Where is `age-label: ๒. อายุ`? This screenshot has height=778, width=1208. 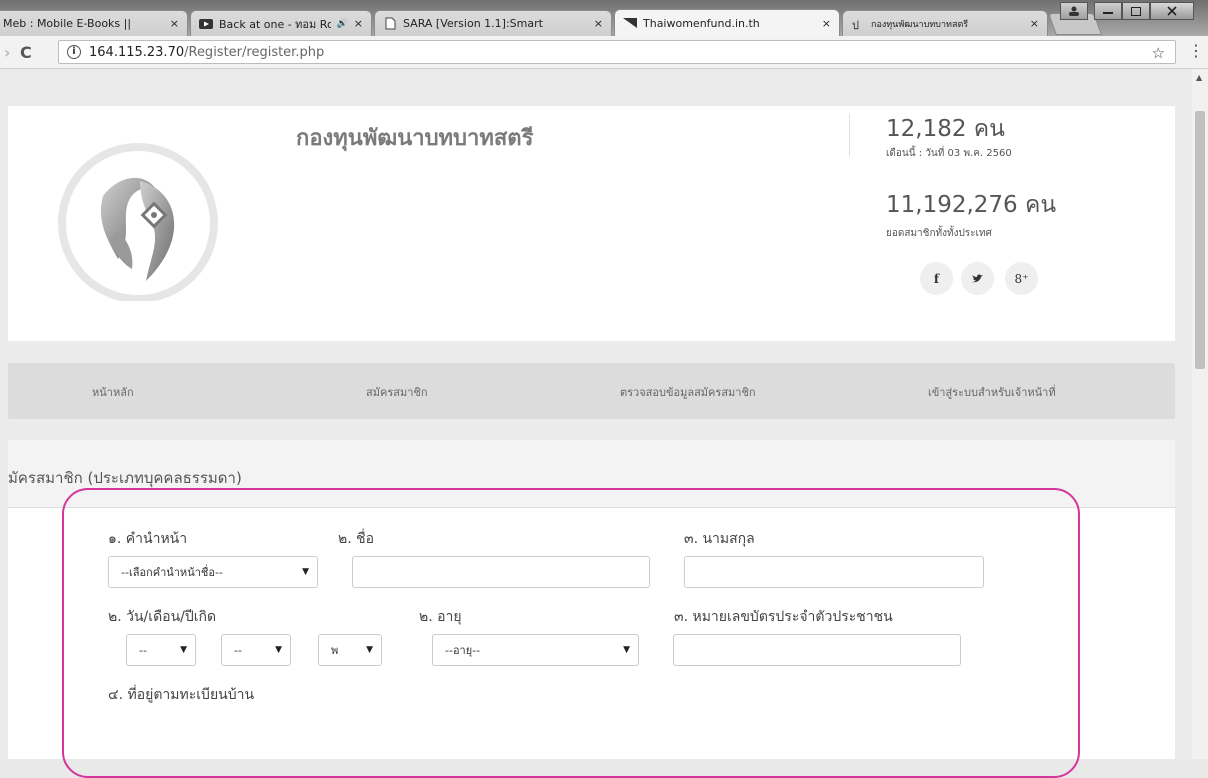
age-label: ๒. อายุ is located at coordinates (440, 617).